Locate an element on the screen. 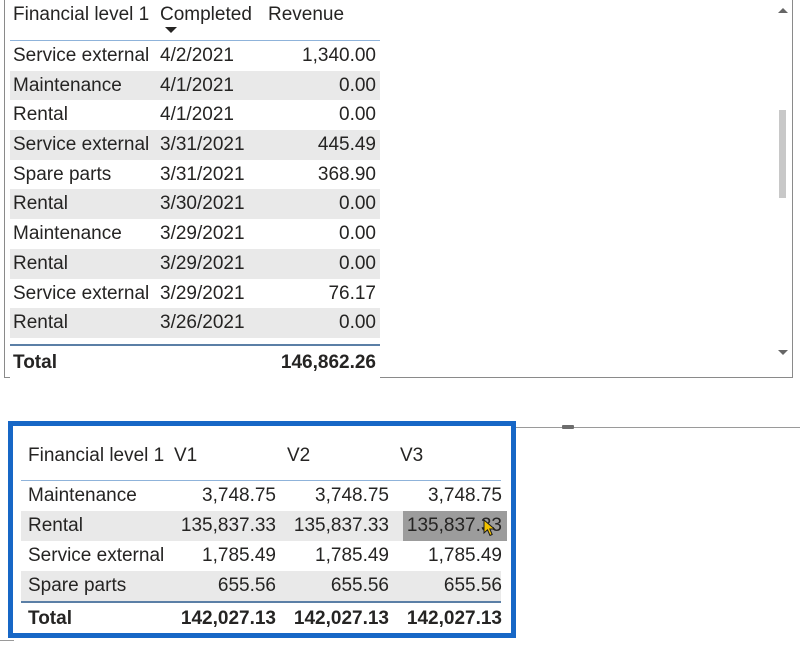  cell-revenue: 445.49 is located at coordinates (346, 145).